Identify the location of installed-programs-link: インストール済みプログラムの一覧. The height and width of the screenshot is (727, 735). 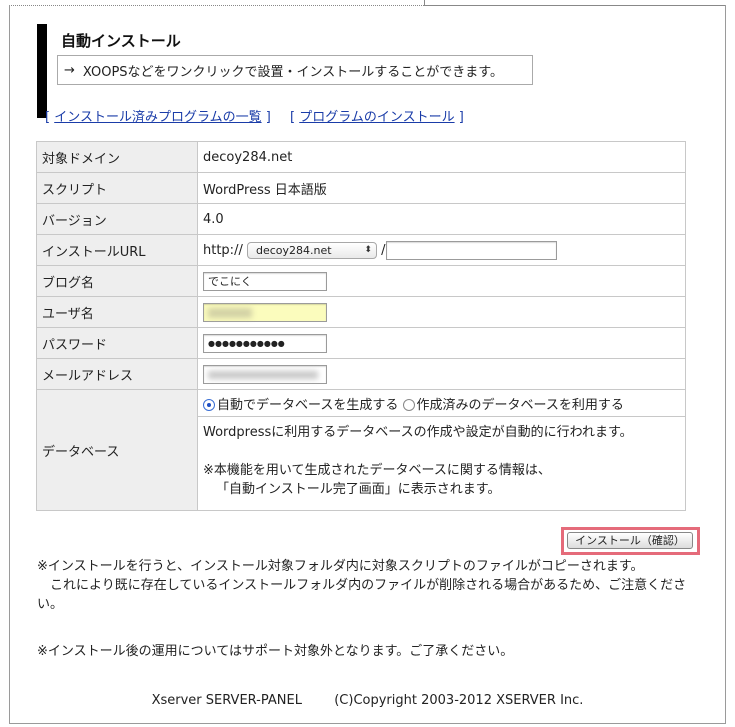
(157, 117).